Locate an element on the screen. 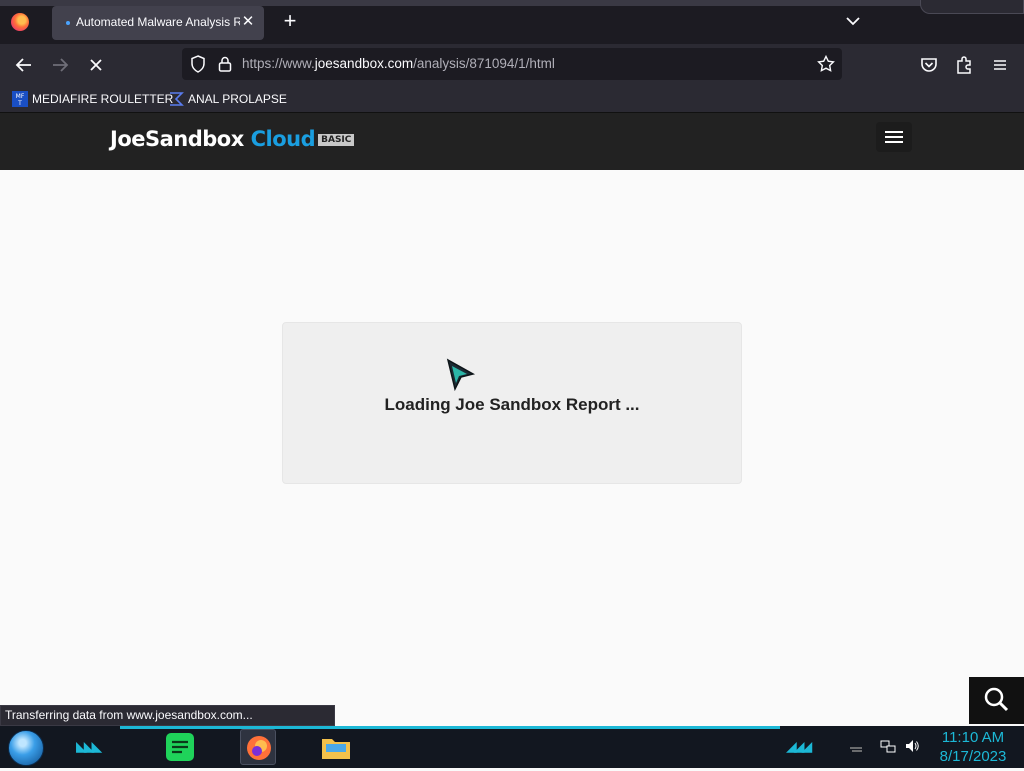  folder-icon is located at coordinates (336, 749).